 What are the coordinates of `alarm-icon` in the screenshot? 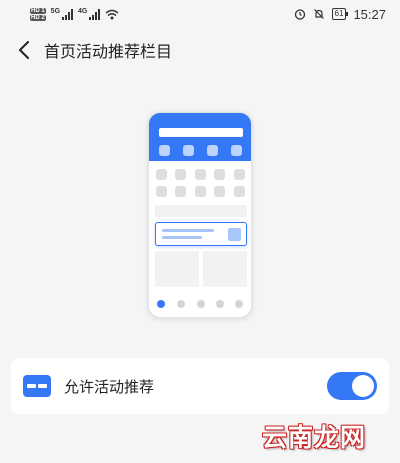 It's located at (299, 14).